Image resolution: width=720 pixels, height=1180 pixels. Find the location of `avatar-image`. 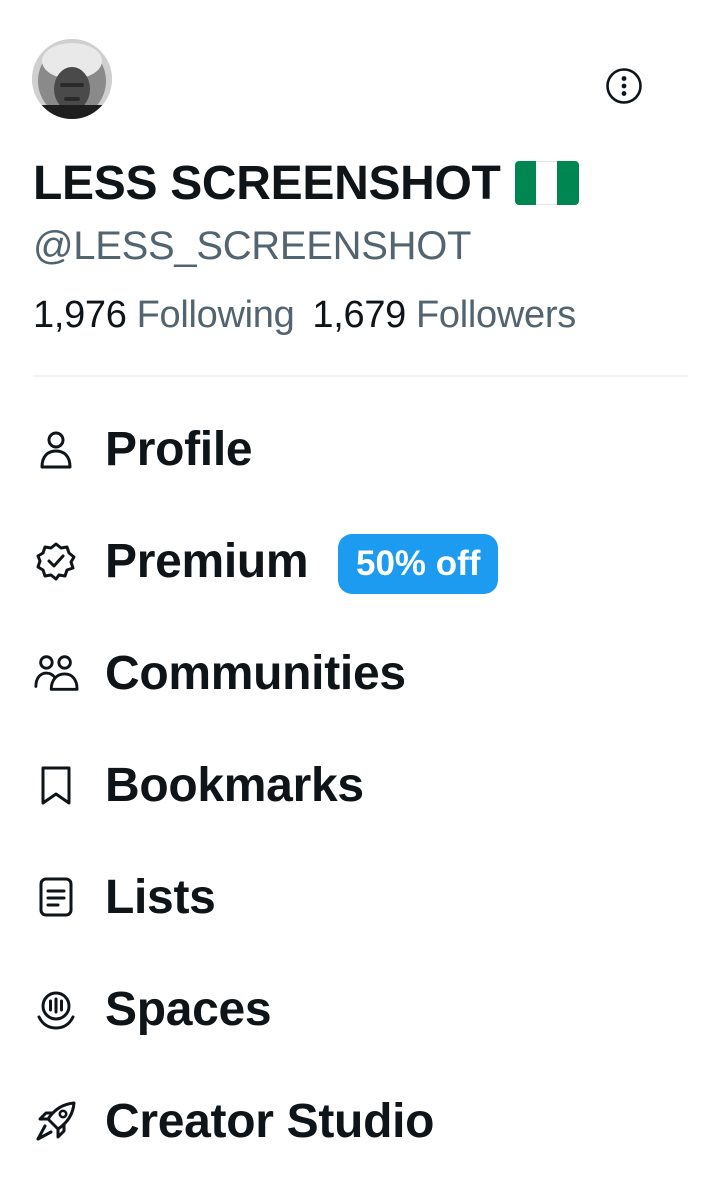

avatar-image is located at coordinates (72, 79).